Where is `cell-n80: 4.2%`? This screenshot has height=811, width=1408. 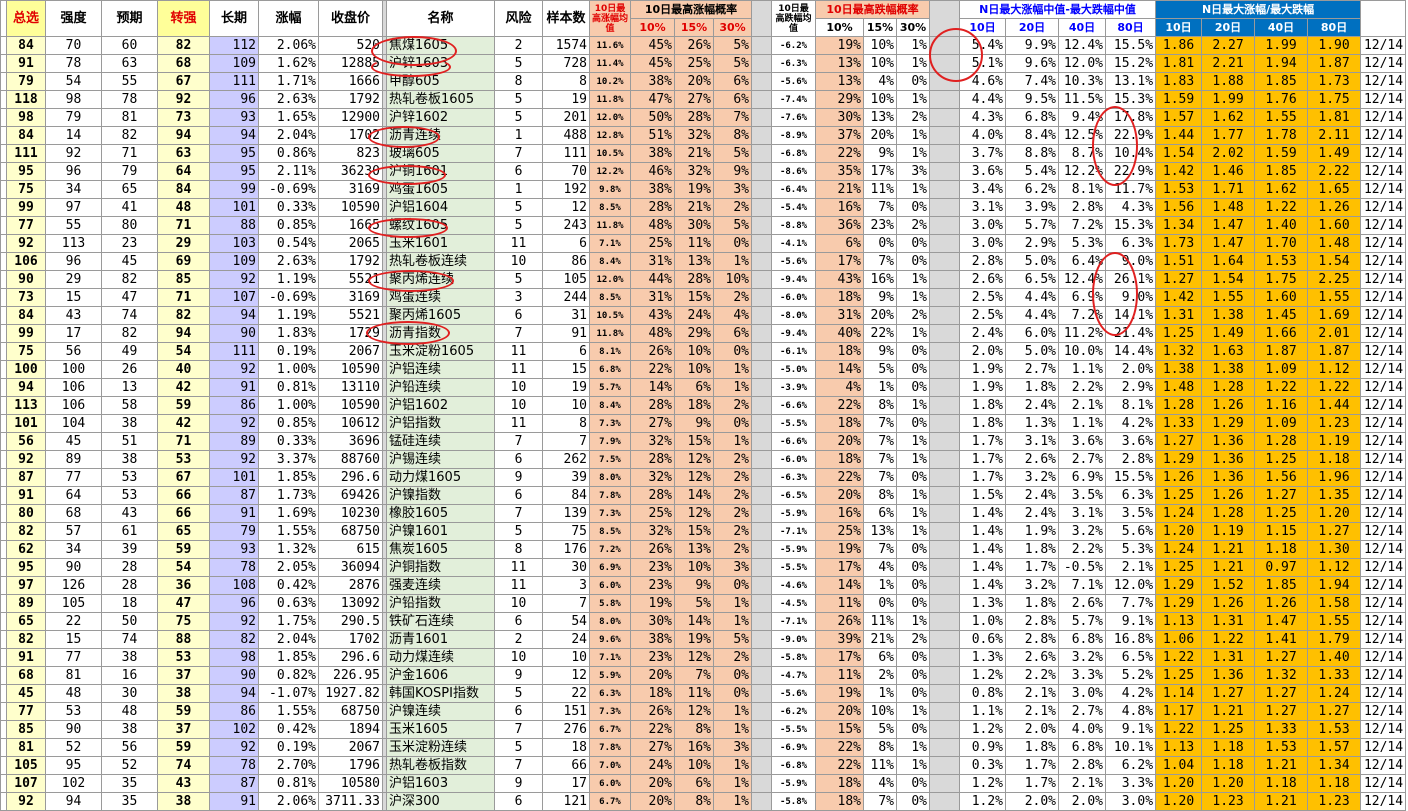 cell-n80: 4.2% is located at coordinates (1131, 694).